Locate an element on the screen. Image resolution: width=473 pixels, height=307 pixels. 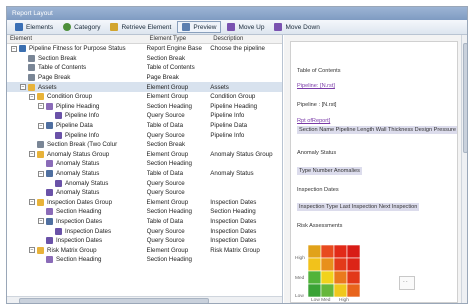
tree-row: Anomaly Status Section Heading is located at coordinates (144, 164).